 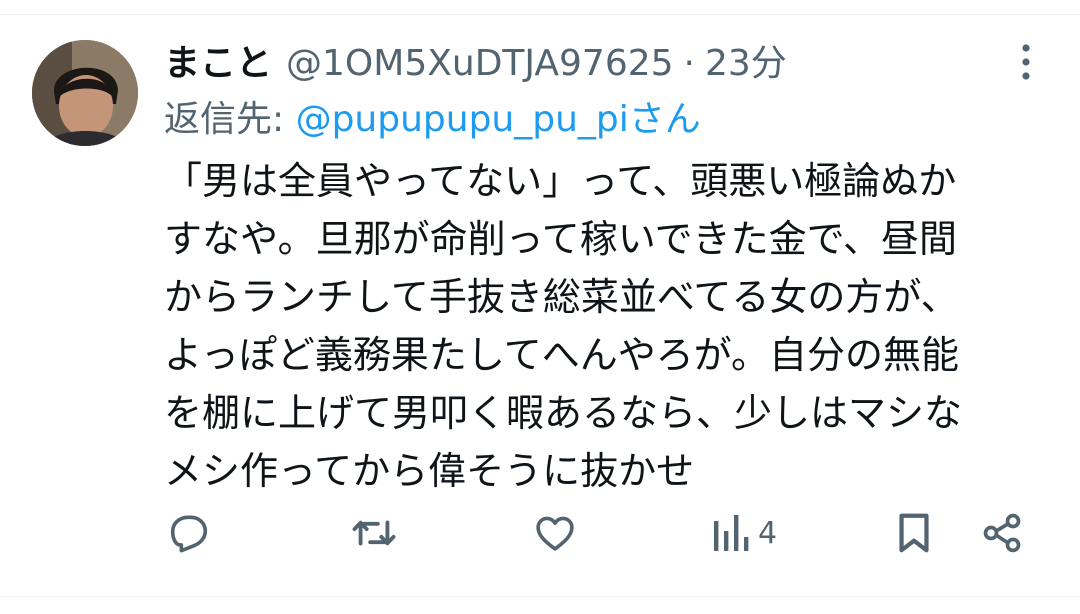 I want to click on reply-button, so click(x=189, y=533).